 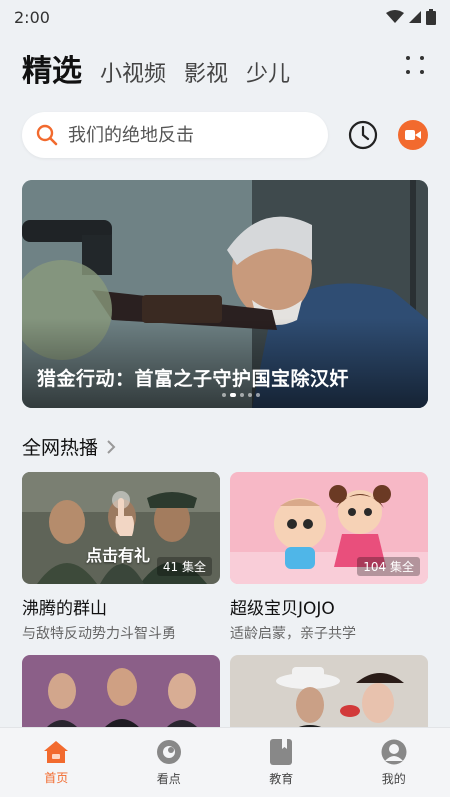 I want to click on video-card: 104 集全 超级宝贝JOJO 适龄启蒙，亲子共学, so click(x=329, y=557).